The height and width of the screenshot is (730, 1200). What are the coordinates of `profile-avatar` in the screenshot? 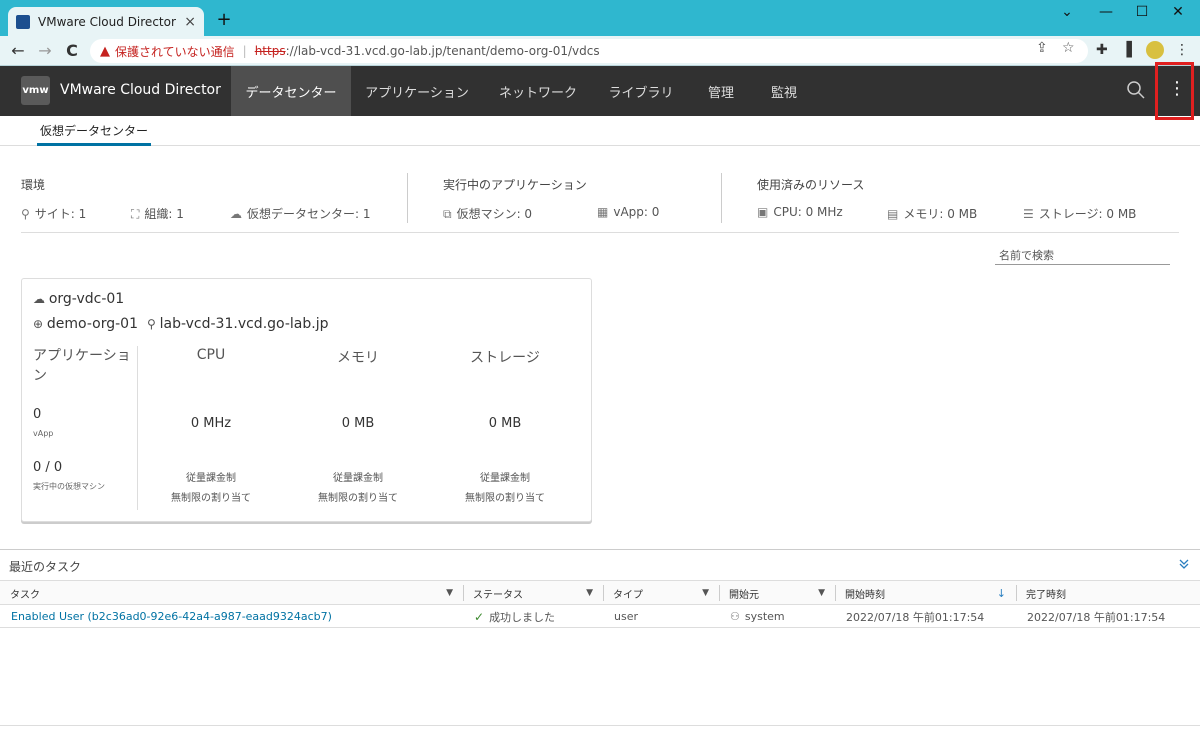 It's located at (1155, 50).